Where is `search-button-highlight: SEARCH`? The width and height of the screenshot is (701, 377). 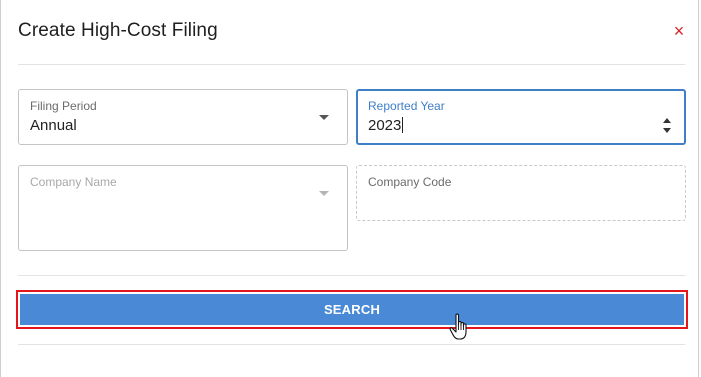
search-button-highlight: SEARCH is located at coordinates (352, 309).